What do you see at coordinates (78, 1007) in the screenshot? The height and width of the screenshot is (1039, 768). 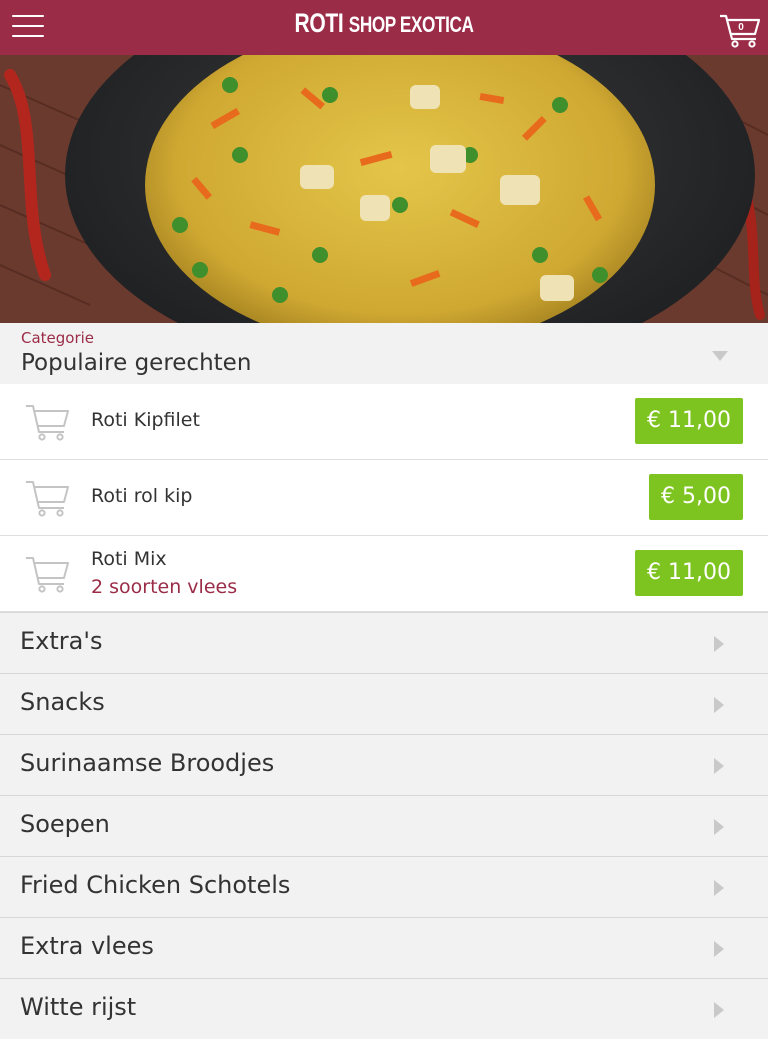 I see `category-row-label: Witte rijst` at bounding box center [78, 1007].